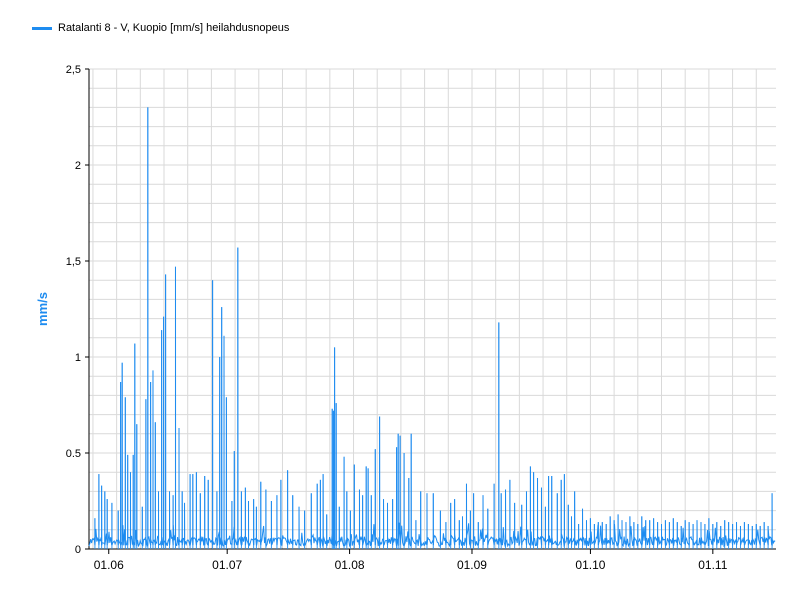  I want to click on y-tick-label: 1,5, so click(73, 262).